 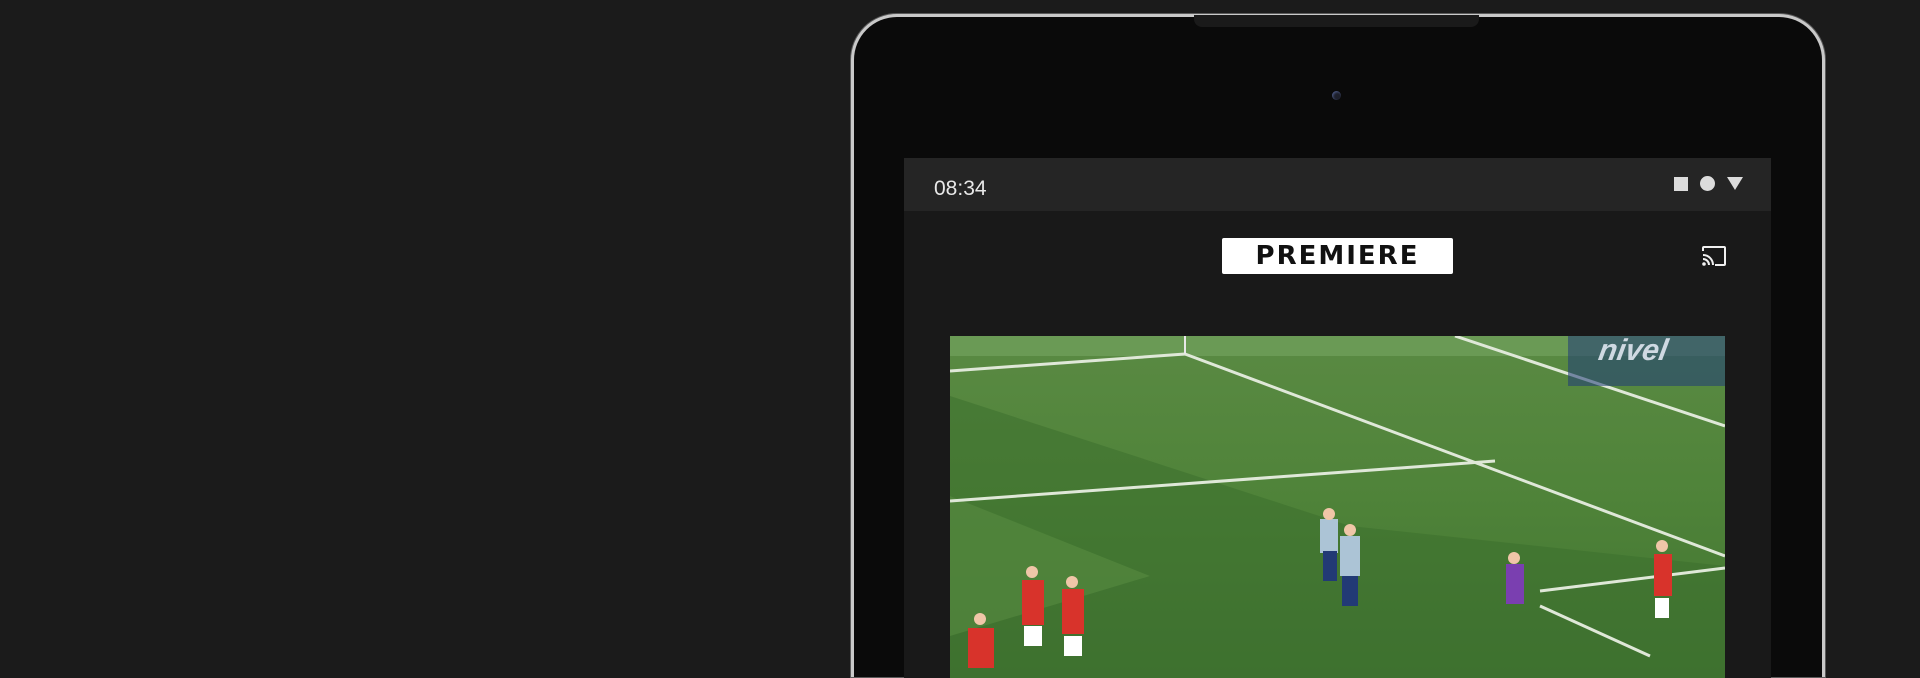 What do you see at coordinates (1336, 21) in the screenshot?
I see `tablet-notch` at bounding box center [1336, 21].